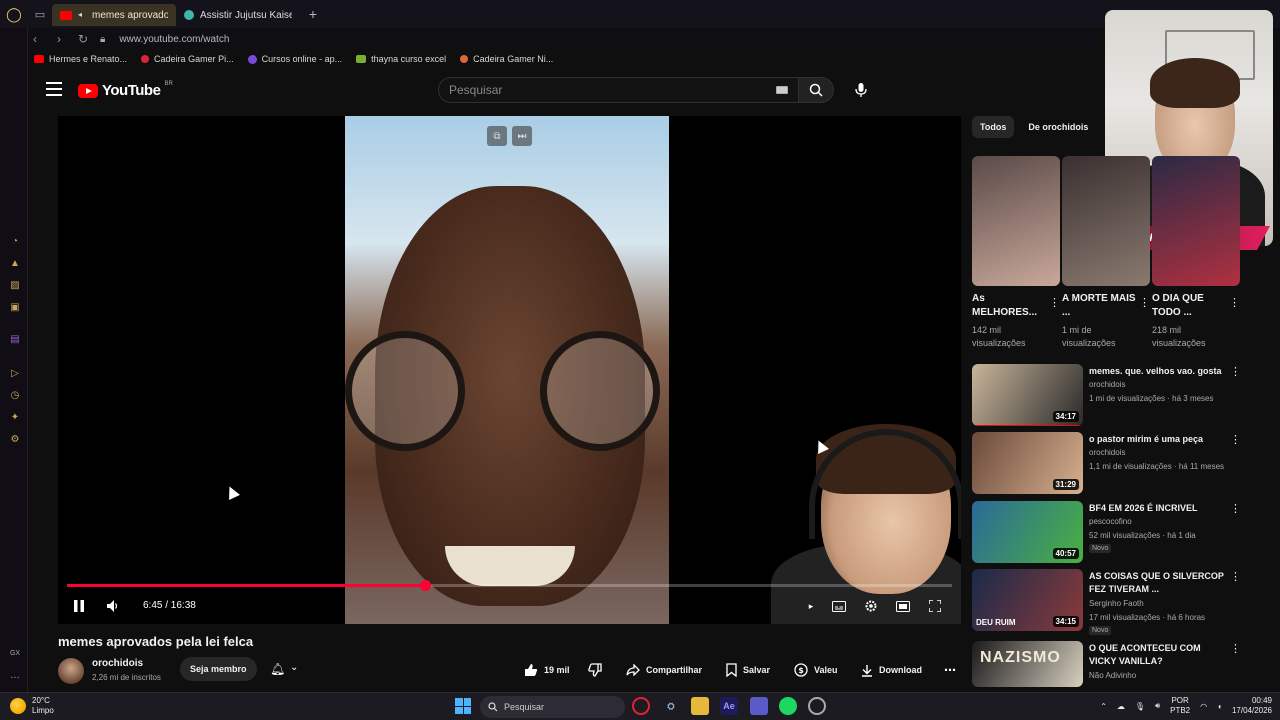 The height and width of the screenshot is (720, 1280). What do you see at coordinates (1027, 600) in the screenshot?
I see `video-thumbnail: DEU RUIM 34:15` at bounding box center [1027, 600].